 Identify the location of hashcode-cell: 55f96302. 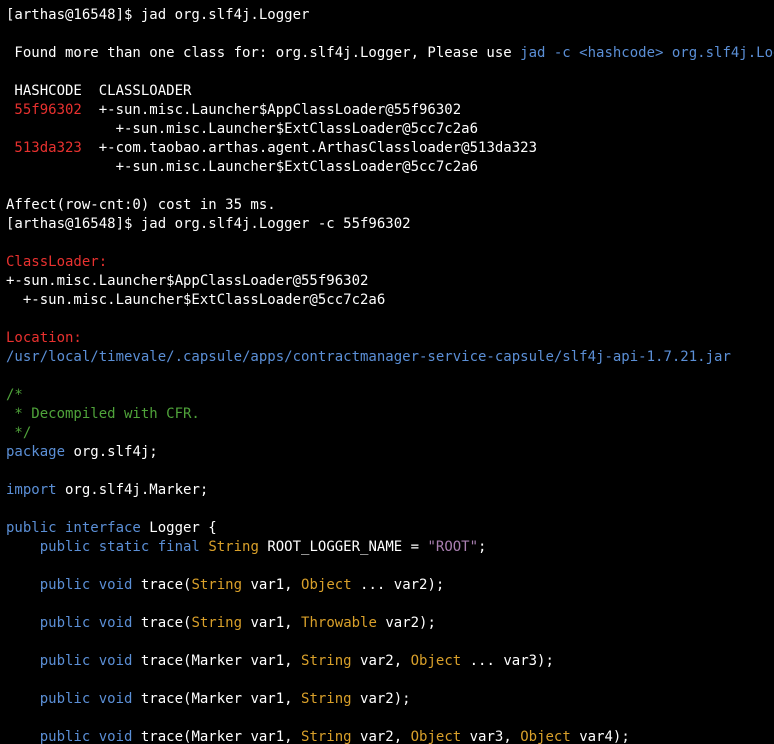
(44, 110).